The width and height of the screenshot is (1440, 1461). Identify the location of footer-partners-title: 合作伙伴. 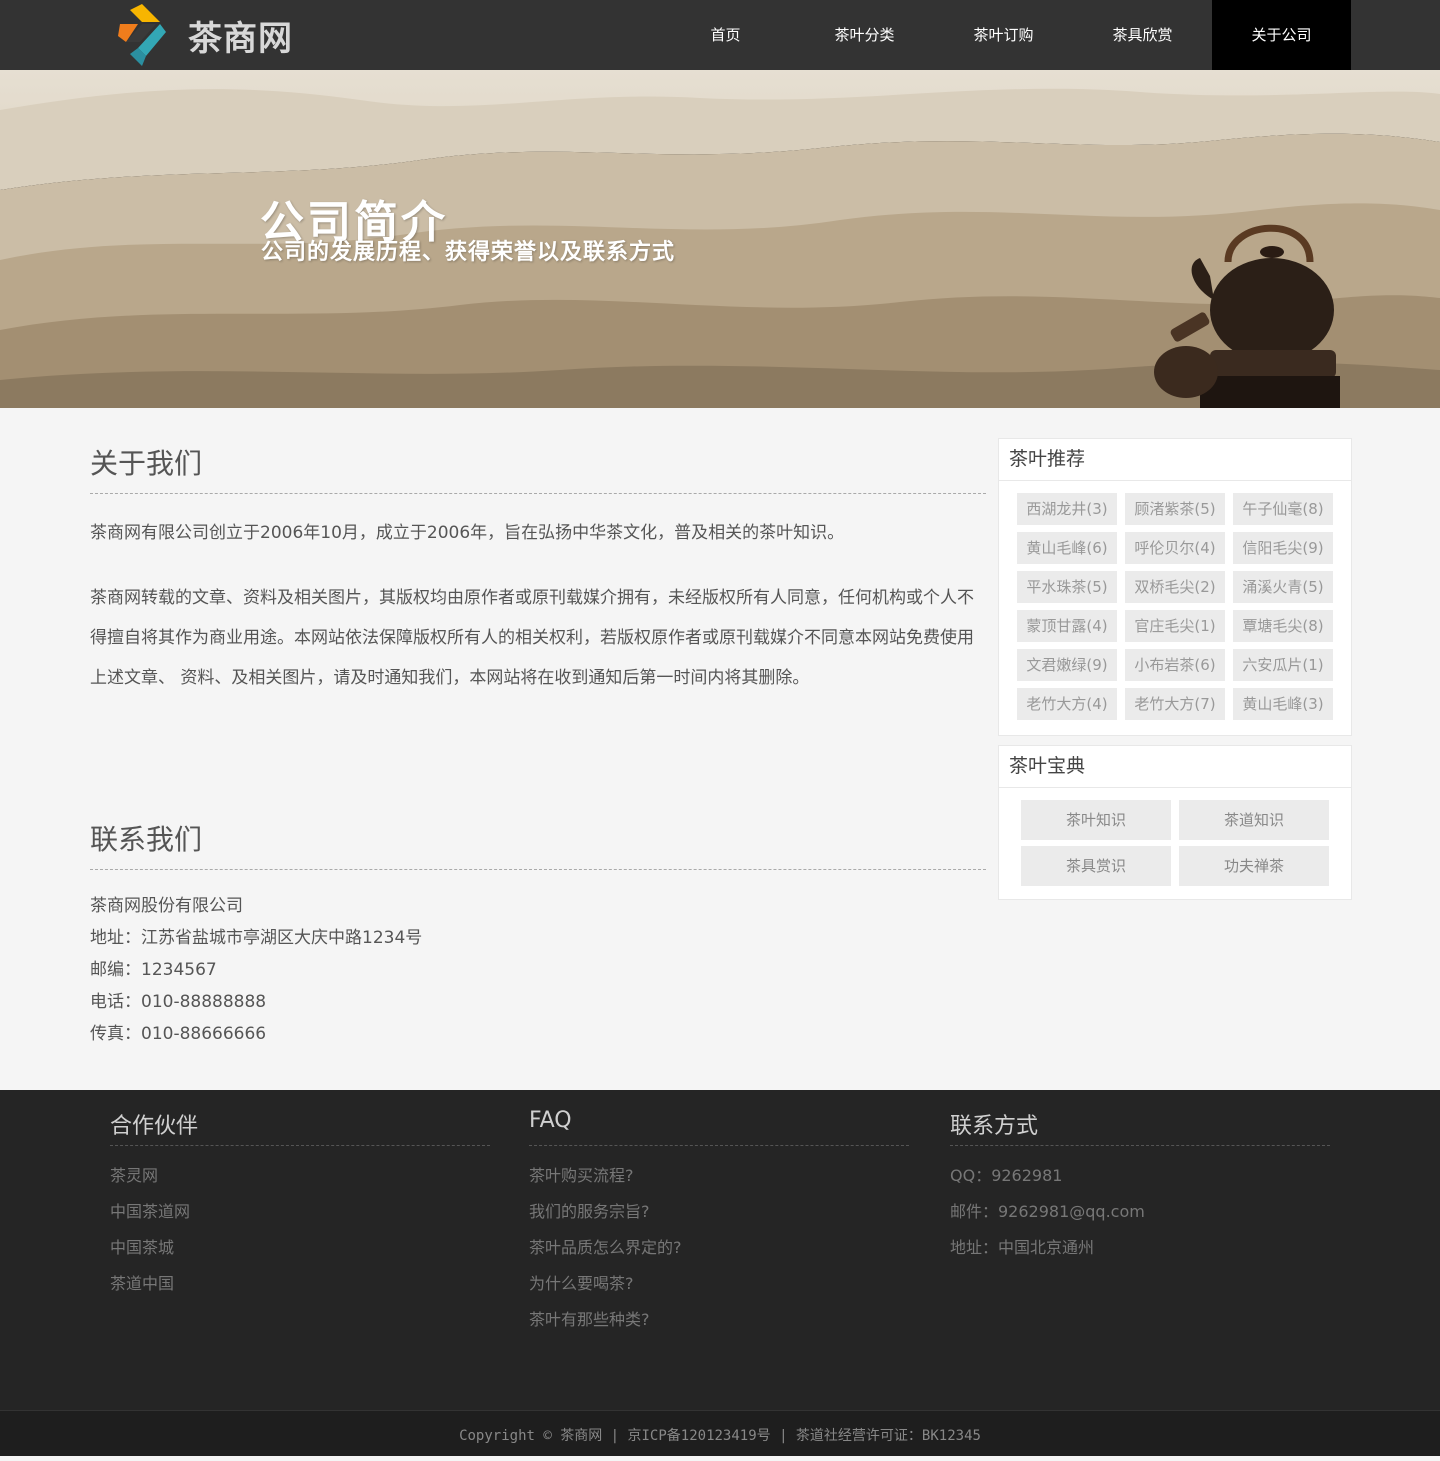
(154, 1126).